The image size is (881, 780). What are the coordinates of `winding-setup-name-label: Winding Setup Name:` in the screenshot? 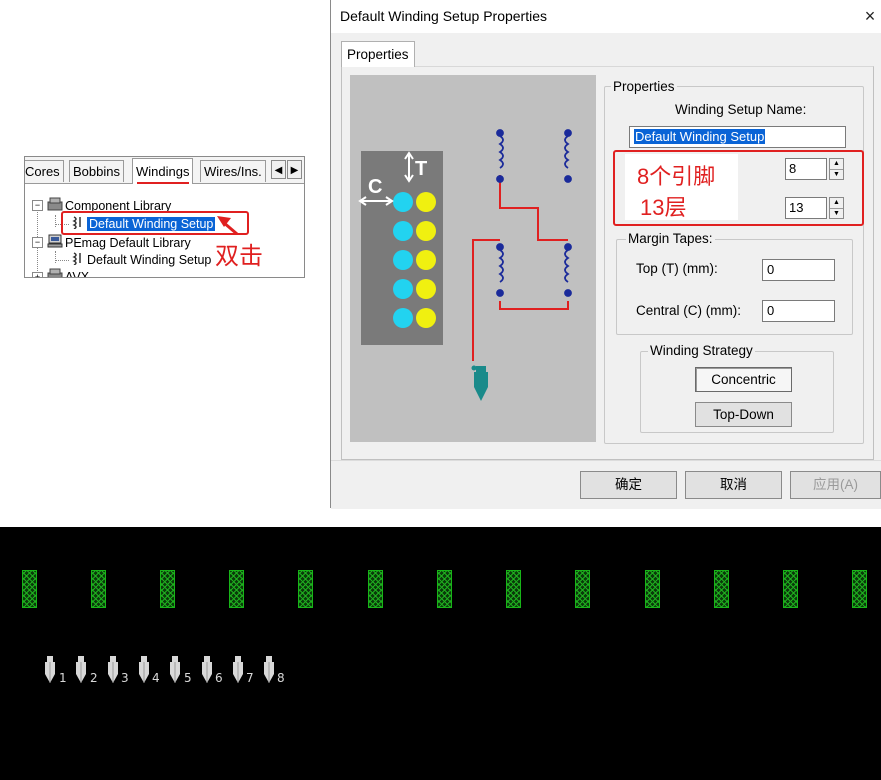 It's located at (741, 109).